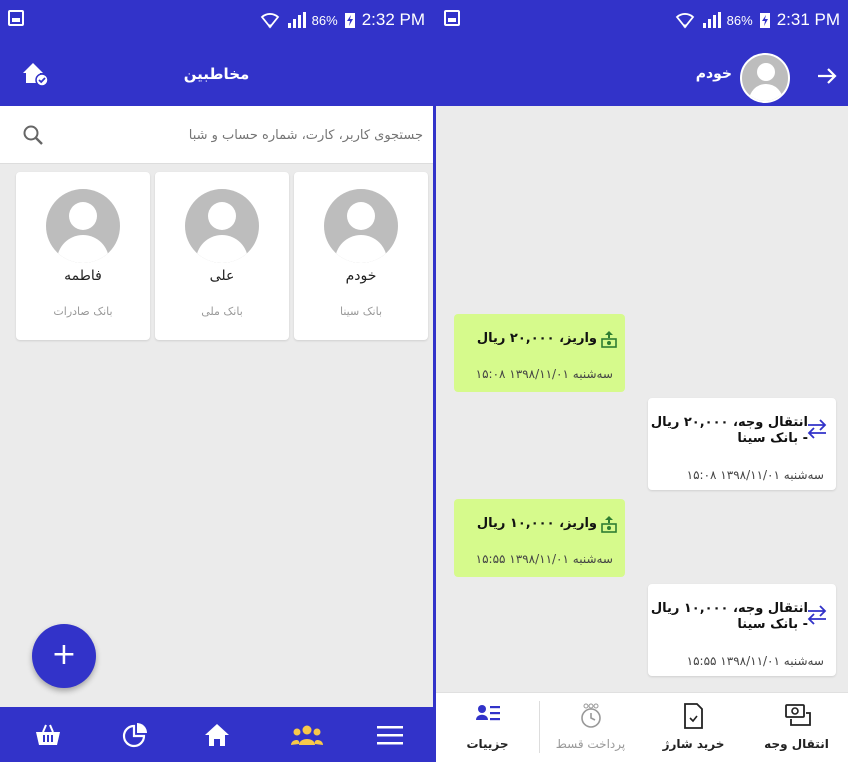 The width and height of the screenshot is (848, 762). I want to click on status-bar: 86% 2:31 PM, so click(642, 23).